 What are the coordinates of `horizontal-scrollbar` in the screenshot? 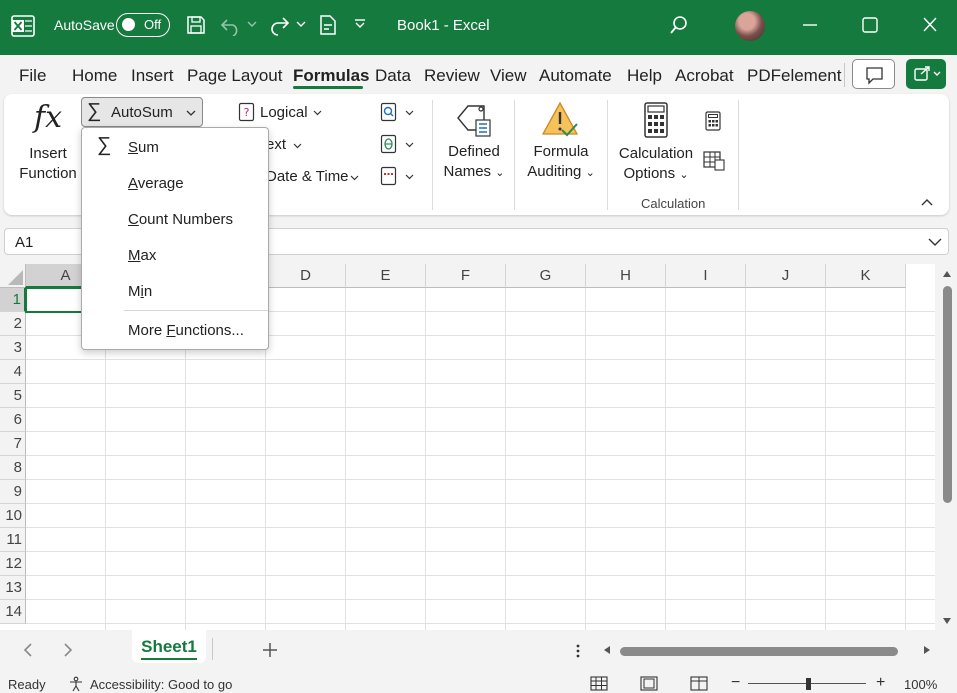 It's located at (770, 650).